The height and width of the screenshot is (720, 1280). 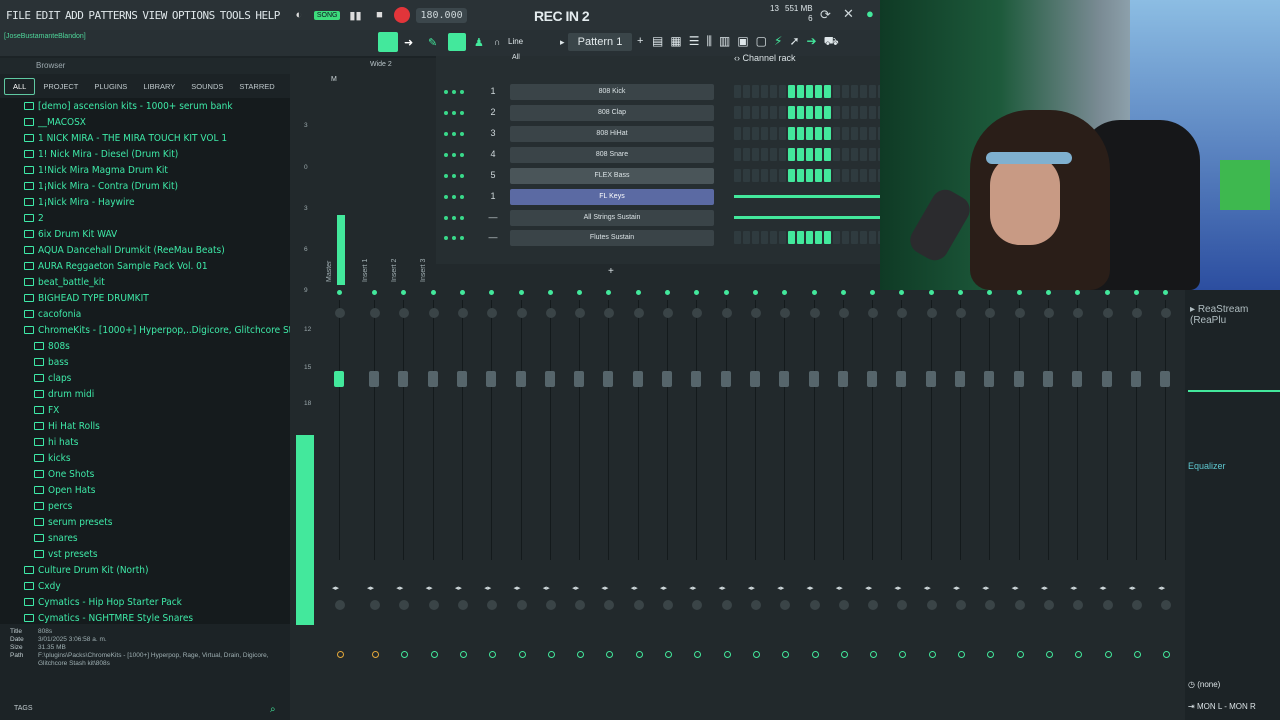 What do you see at coordinates (675, 42) in the screenshot?
I see `piano-roll-icon: ▦` at bounding box center [675, 42].